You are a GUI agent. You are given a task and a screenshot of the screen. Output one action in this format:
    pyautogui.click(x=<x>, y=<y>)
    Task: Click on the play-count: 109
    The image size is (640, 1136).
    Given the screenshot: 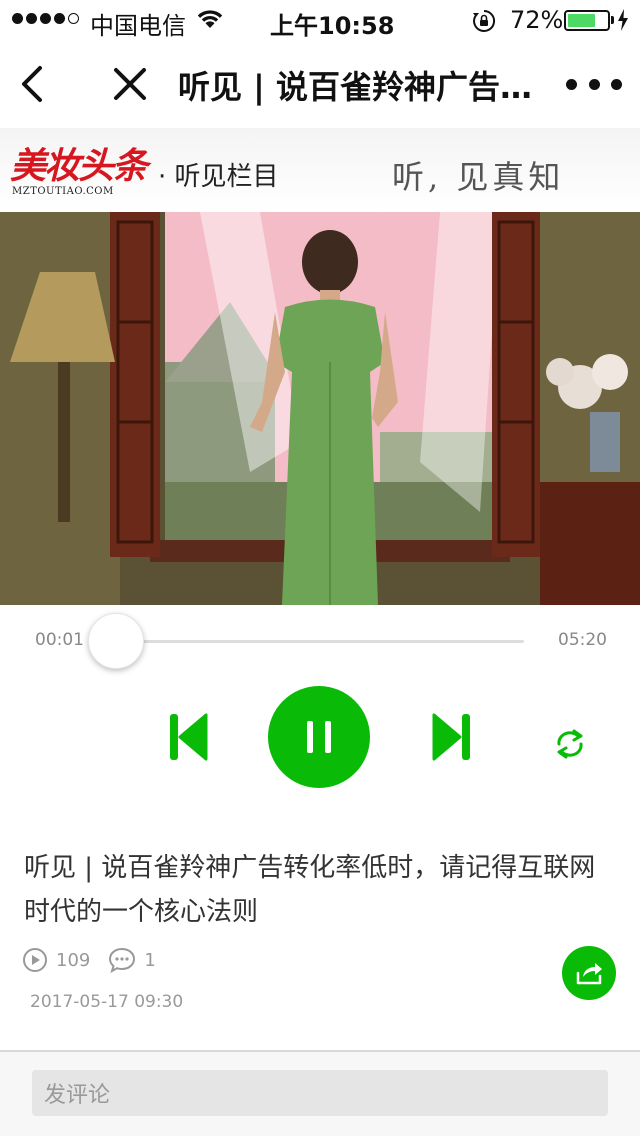 What is the action you would take?
    pyautogui.click(x=56, y=960)
    